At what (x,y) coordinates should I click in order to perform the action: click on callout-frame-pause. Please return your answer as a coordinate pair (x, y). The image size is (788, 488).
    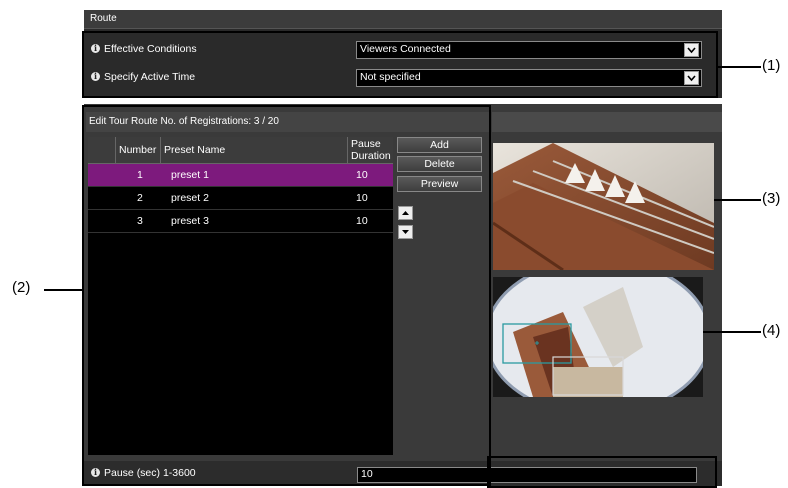
    Looking at the image, I should click on (602, 472).